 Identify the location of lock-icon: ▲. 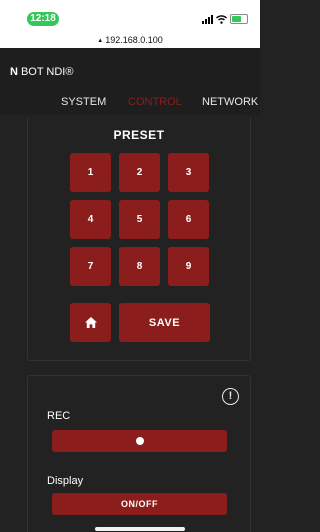
(100, 41).